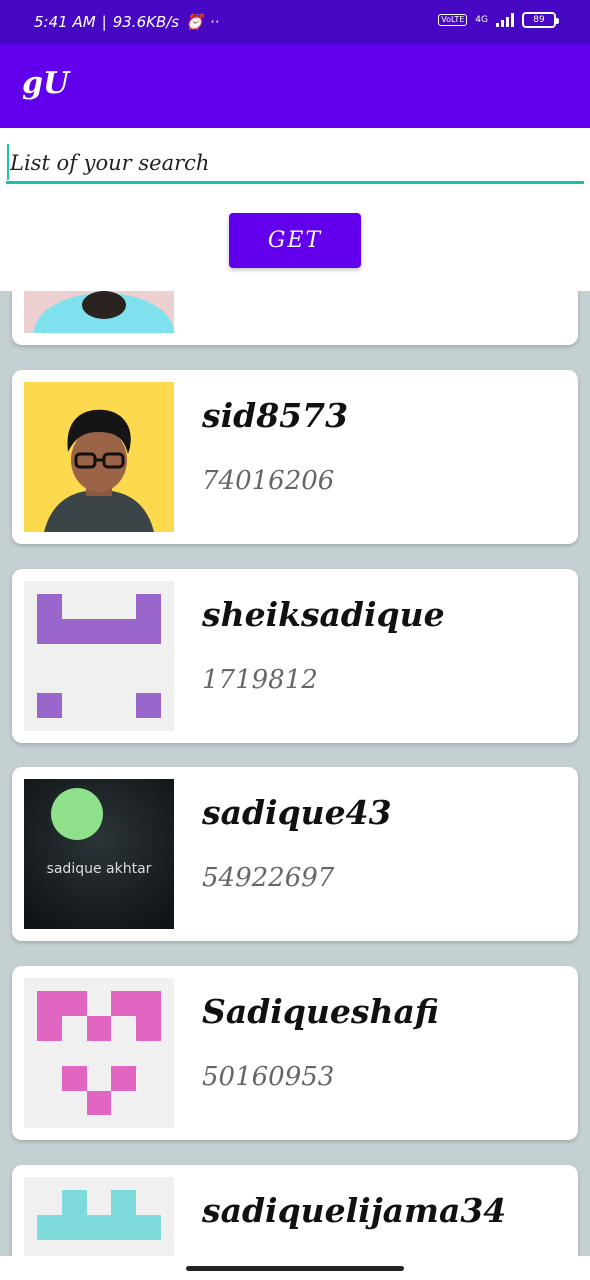 Image resolution: width=590 pixels, height=1280 pixels. I want to click on network-type: 4G, so click(481, 20).